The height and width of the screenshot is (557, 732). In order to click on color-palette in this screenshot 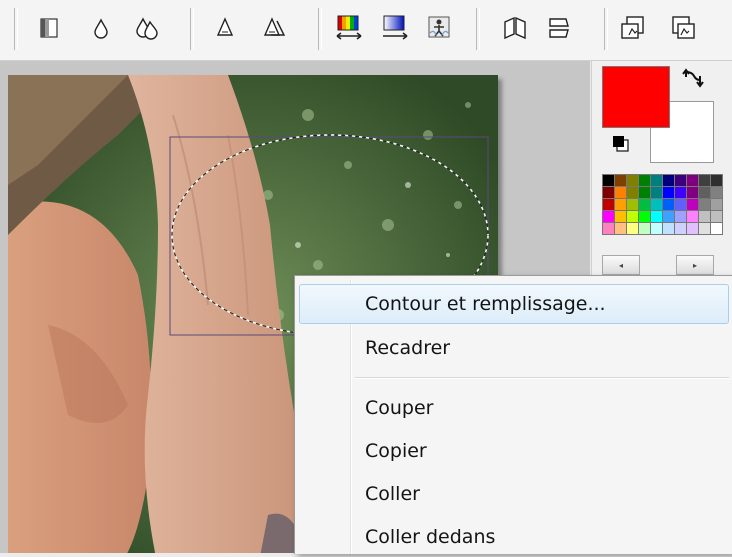, I will do `click(662, 204)`.